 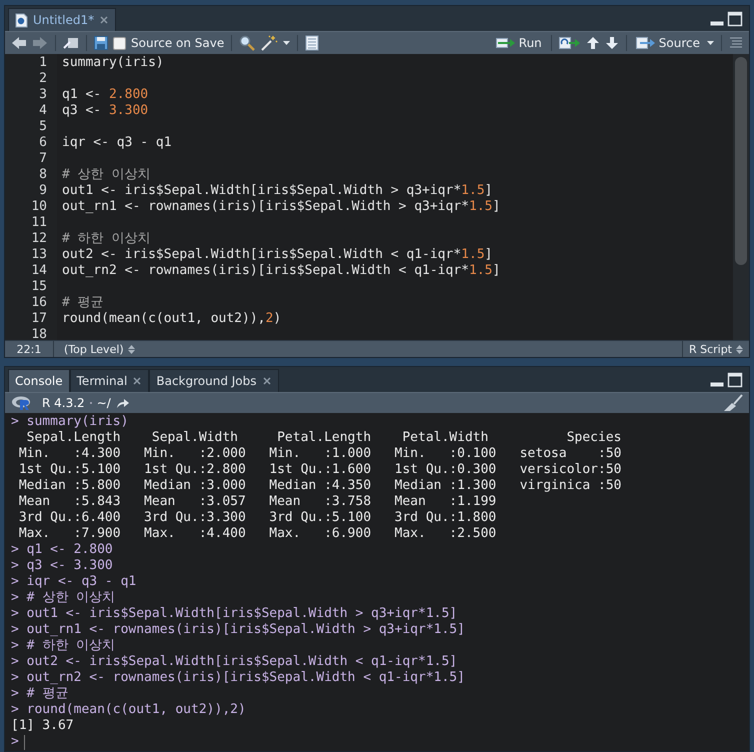 What do you see at coordinates (258, 518) in the screenshot?
I see `output-line: 3rd Qu.:6.400 3rd Qu.:3.300 3rd Qu.:5.100 3rd Qu.:1.800` at bounding box center [258, 518].